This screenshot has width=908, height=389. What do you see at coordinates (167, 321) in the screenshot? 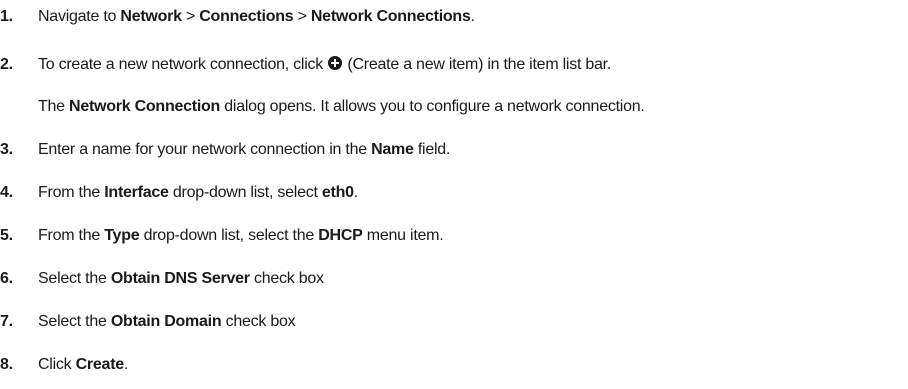
I see `step-text: Select the Obtain Domain check box` at bounding box center [167, 321].